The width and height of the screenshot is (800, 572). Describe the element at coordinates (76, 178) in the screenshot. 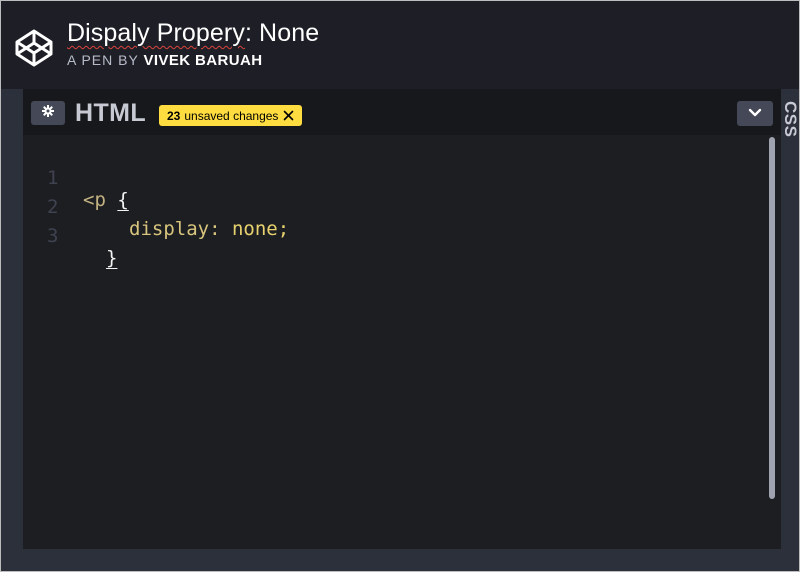

I see `code-line: 1 <p {` at that location.